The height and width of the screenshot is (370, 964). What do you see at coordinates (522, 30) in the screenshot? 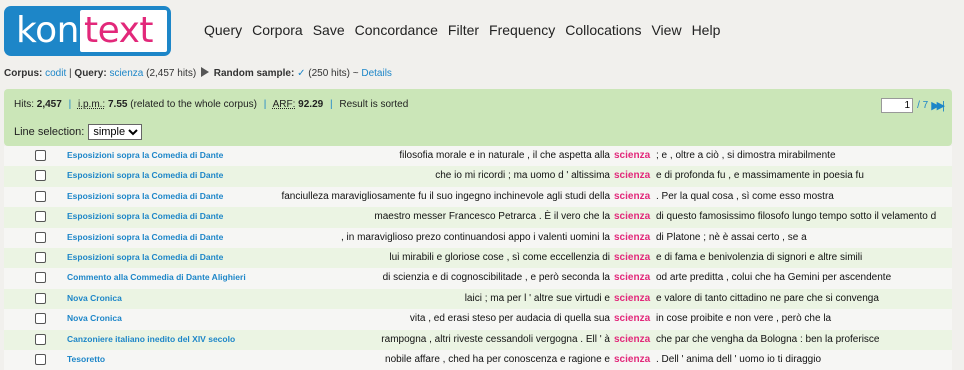
I see `menu-frequency: Frequency` at bounding box center [522, 30].